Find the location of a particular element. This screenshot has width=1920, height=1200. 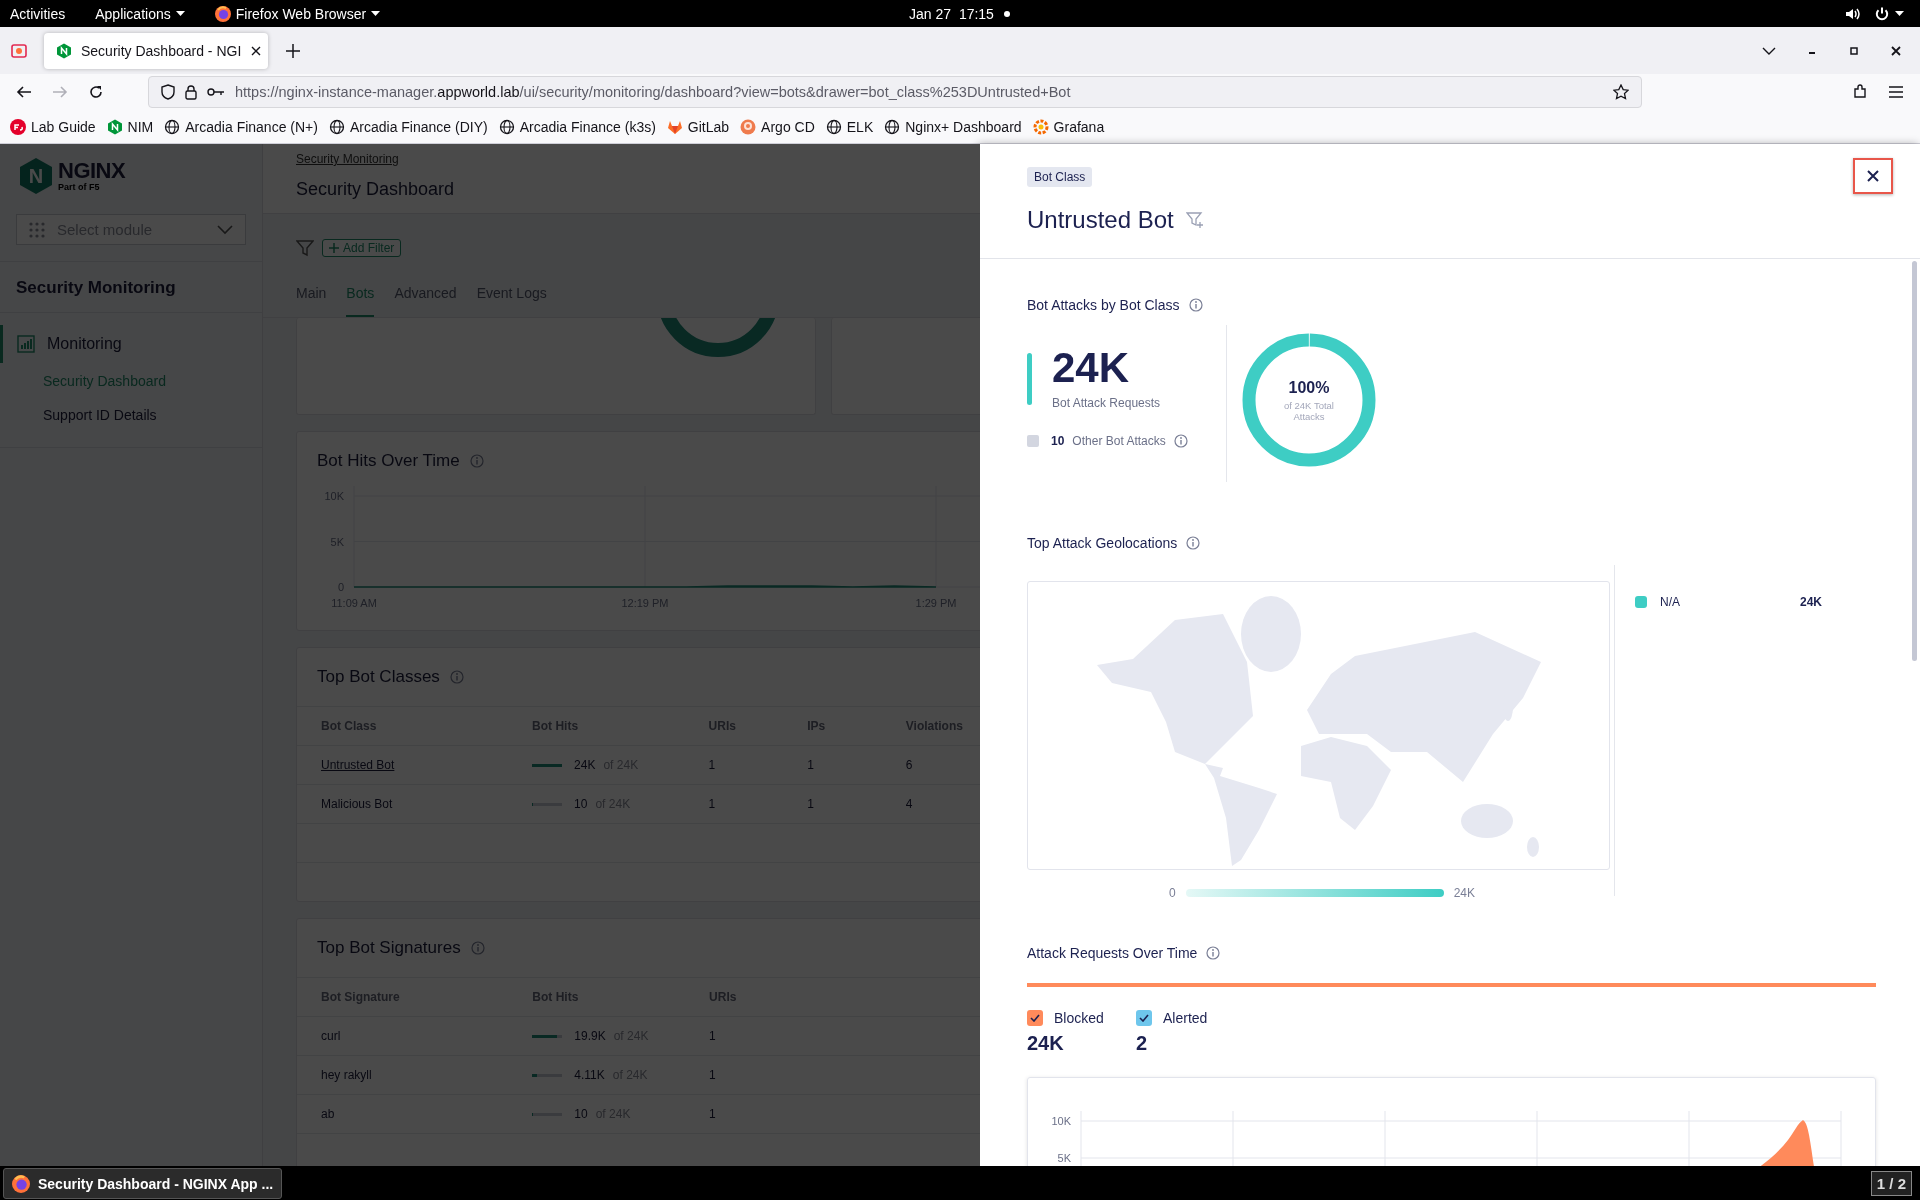

section-title: Security Monitoring is located at coordinates (96, 288).